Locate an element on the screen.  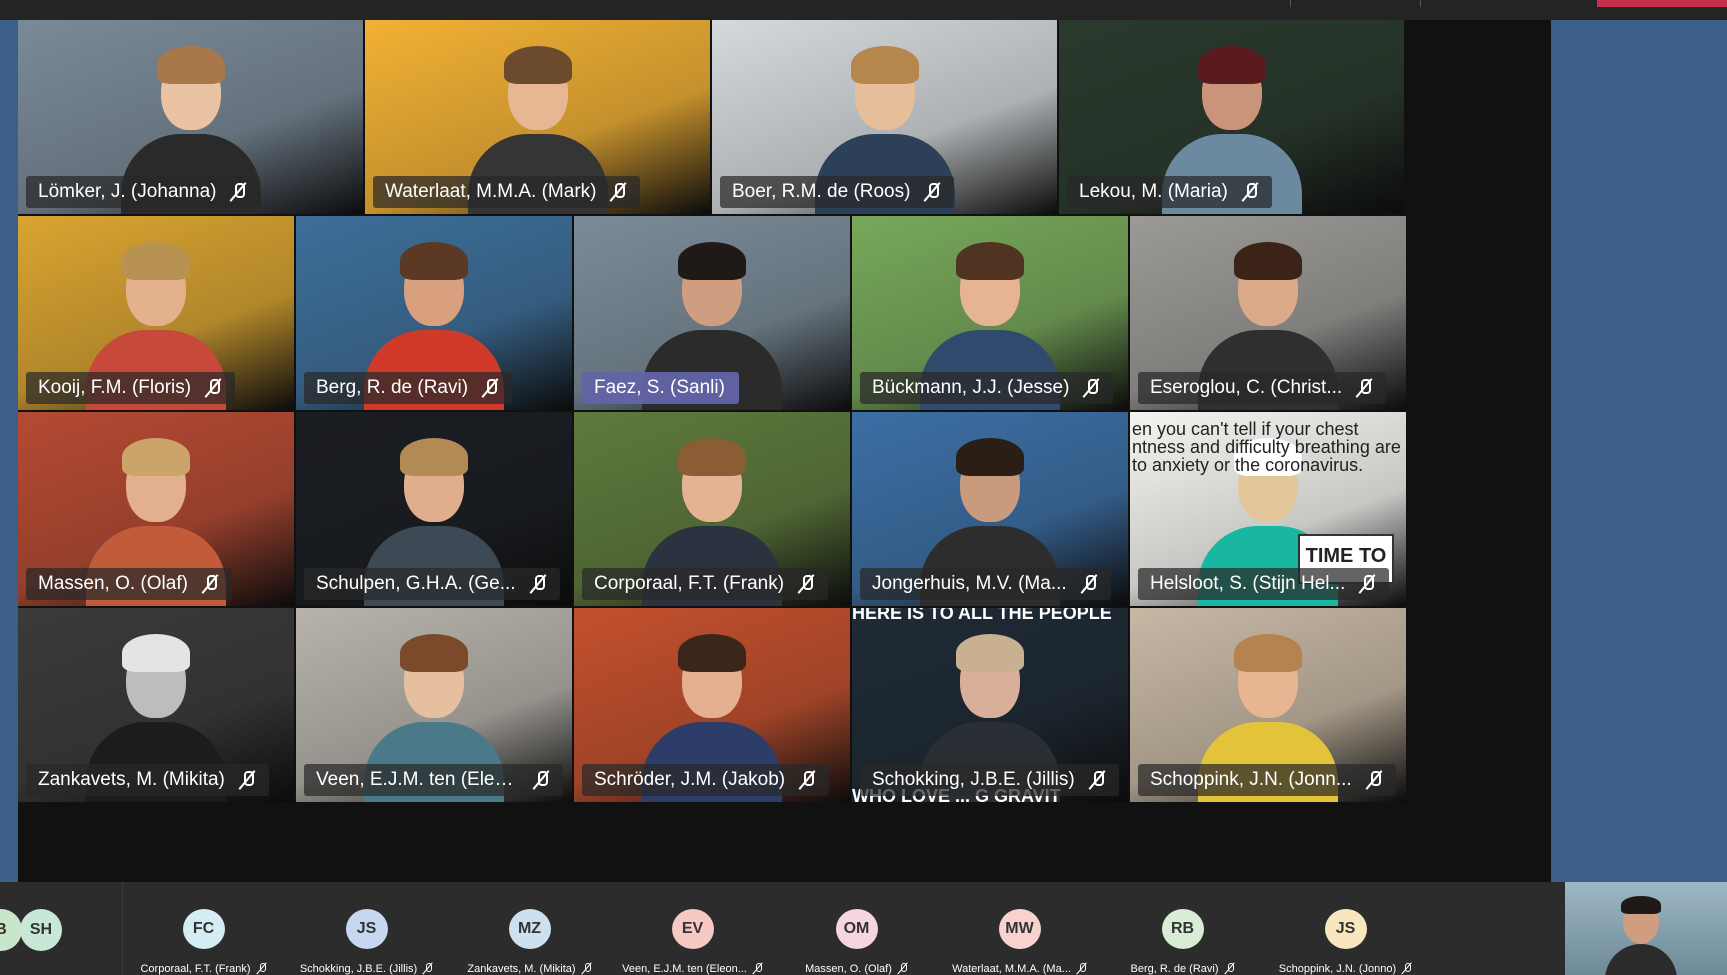
participant-nameplate: Zankavets, M. (Mikita) is located at coordinates (147, 780).